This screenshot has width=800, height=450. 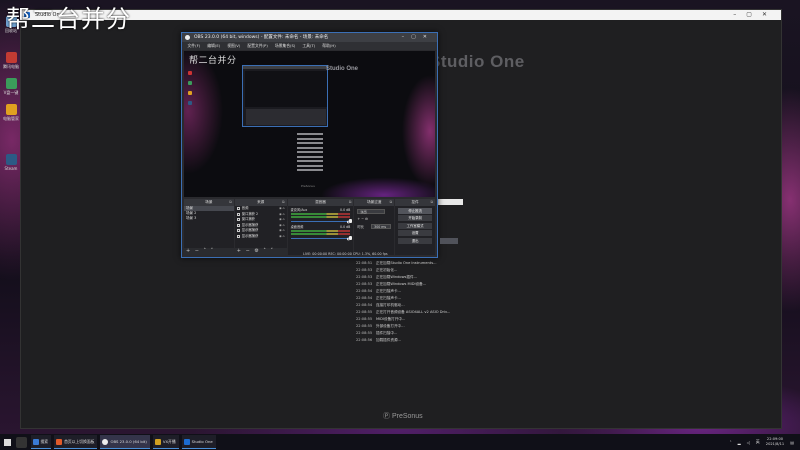 I want to click on scenes-dock: 场景 ⧉ 场景 场景 2 场景 3 + − ˄ ˅, so click(x=209, y=227).